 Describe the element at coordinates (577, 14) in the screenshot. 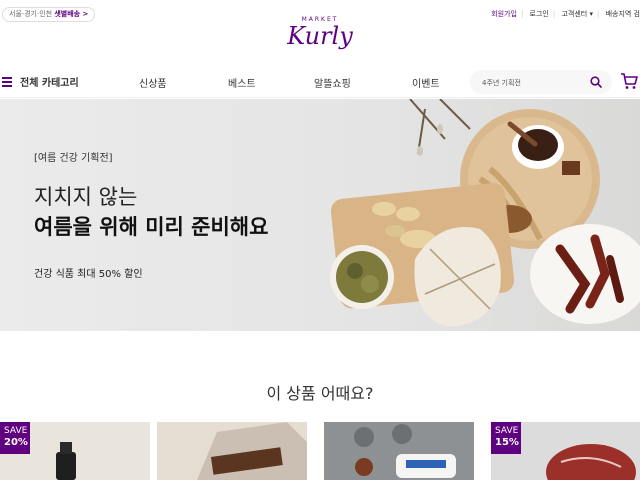

I see `customer-center-link: 고객센터 ▾` at that location.